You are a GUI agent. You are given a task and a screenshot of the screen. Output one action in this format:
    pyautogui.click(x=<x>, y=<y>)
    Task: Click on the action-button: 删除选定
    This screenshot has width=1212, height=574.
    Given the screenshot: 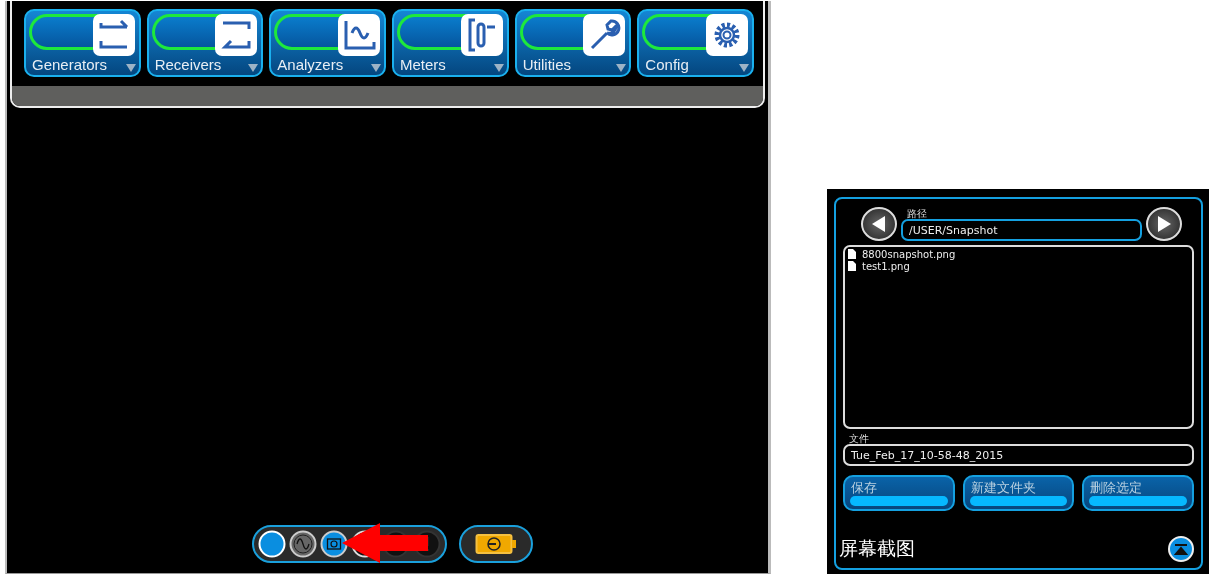 What is the action you would take?
    pyautogui.click(x=1138, y=493)
    